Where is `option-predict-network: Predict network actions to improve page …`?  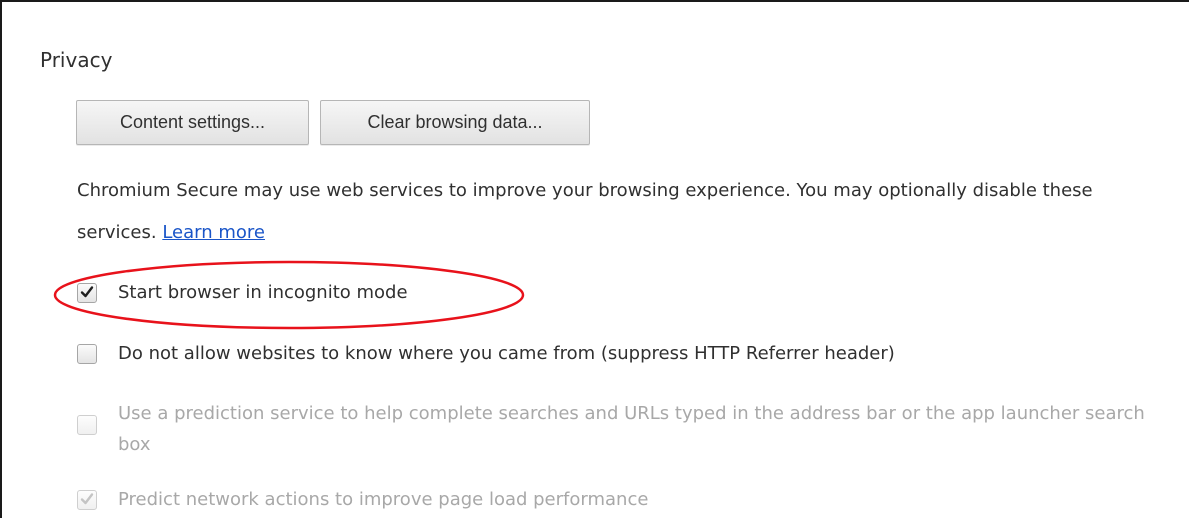 option-predict-network: Predict network actions to improve page … is located at coordinates (362, 500).